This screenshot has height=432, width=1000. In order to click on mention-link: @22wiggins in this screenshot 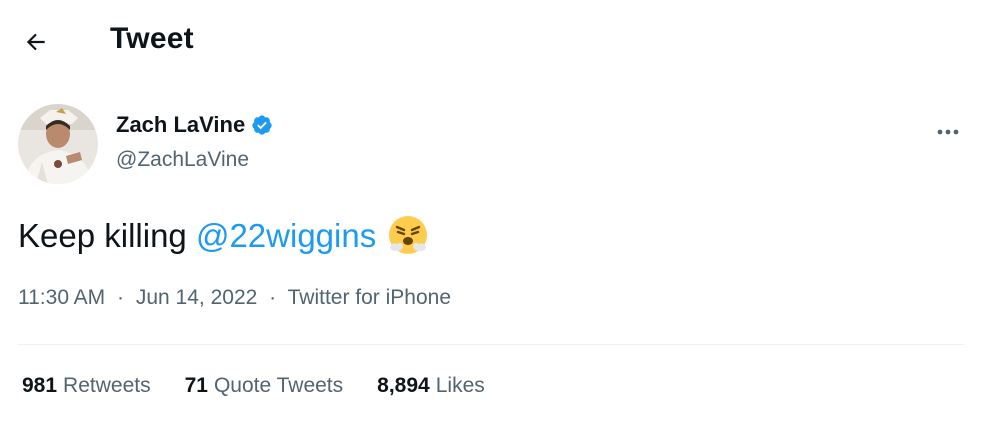, I will do `click(286, 235)`.